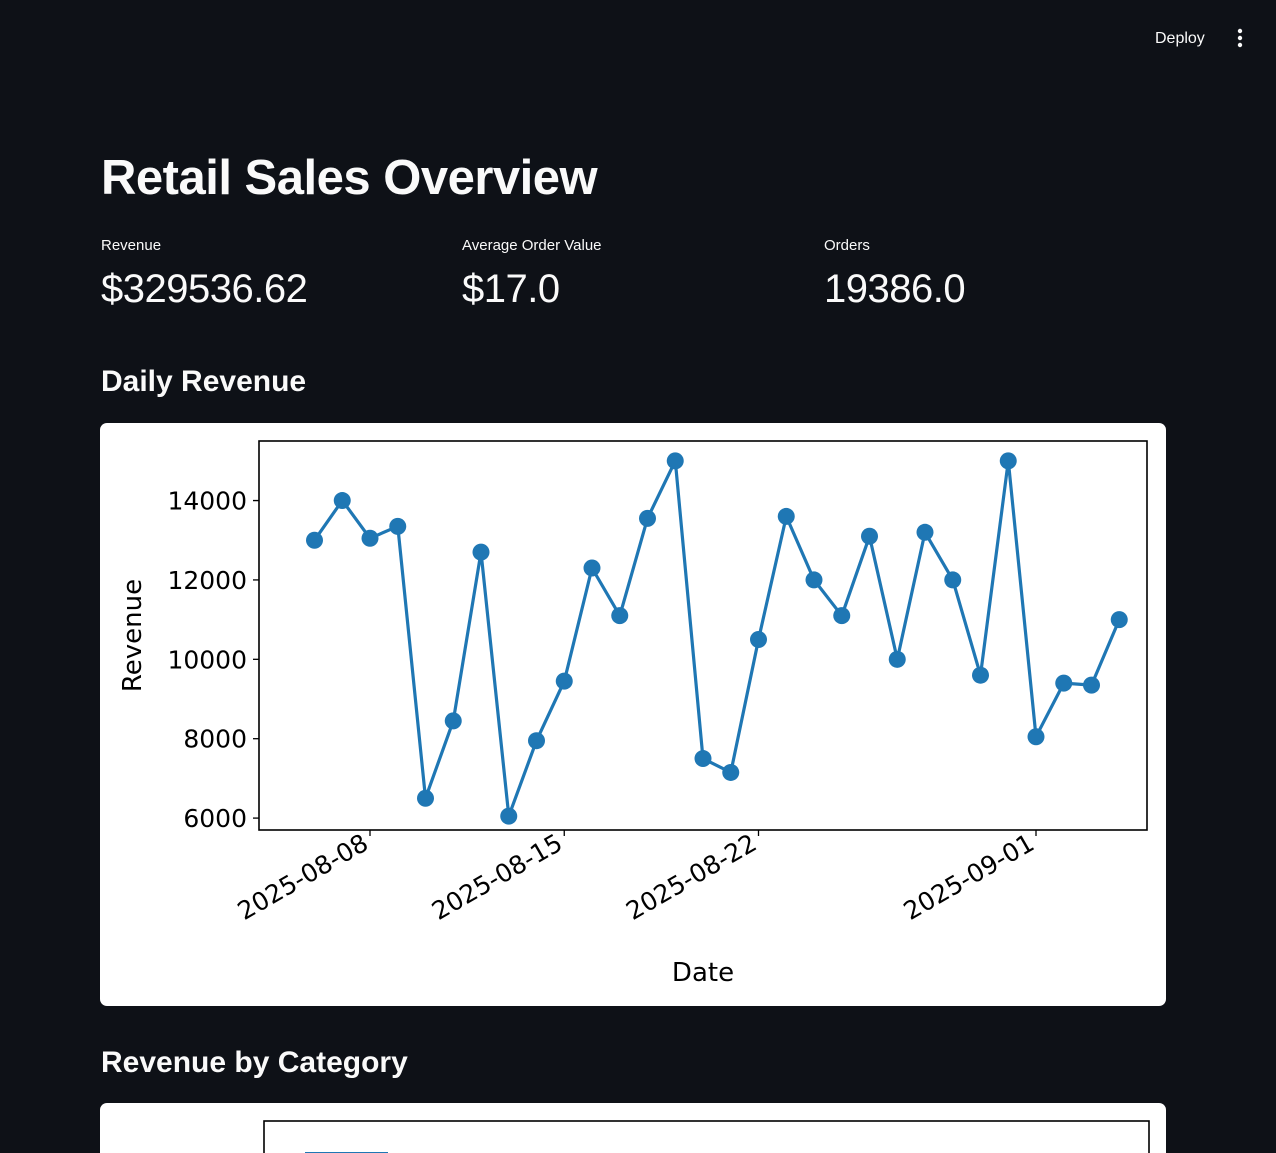 The image size is (1276, 1153). What do you see at coordinates (204, 381) in the screenshot?
I see `daily-revenue-heading: Daily Revenue` at bounding box center [204, 381].